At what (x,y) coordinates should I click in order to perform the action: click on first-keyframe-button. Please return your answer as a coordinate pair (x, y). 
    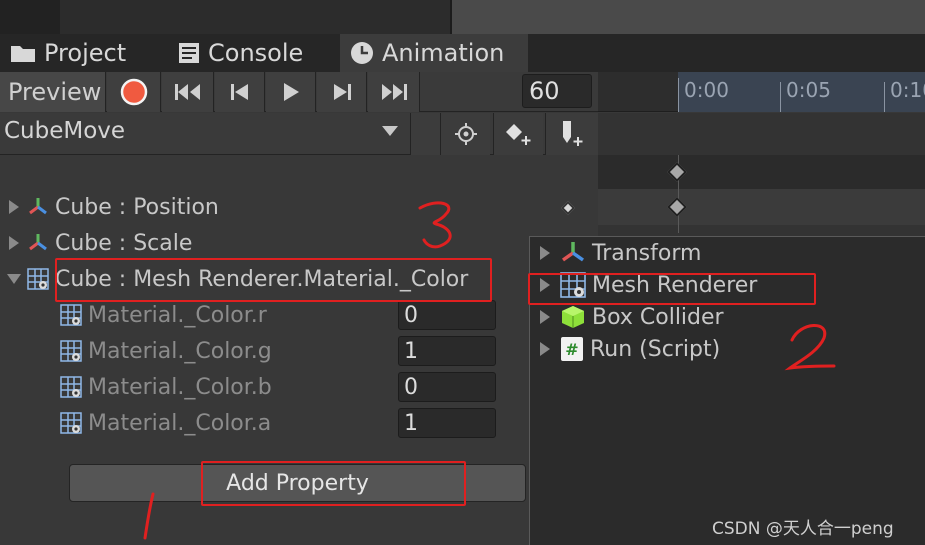
    Looking at the image, I should click on (188, 92).